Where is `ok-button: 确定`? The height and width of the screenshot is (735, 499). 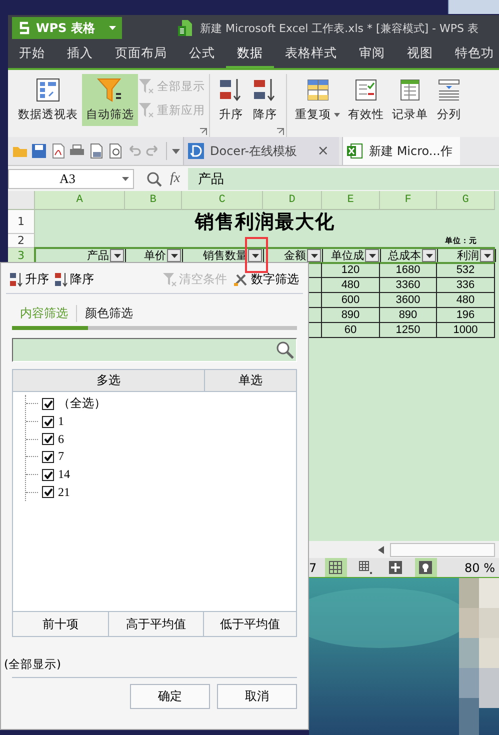
ok-button: 确定 is located at coordinates (170, 696).